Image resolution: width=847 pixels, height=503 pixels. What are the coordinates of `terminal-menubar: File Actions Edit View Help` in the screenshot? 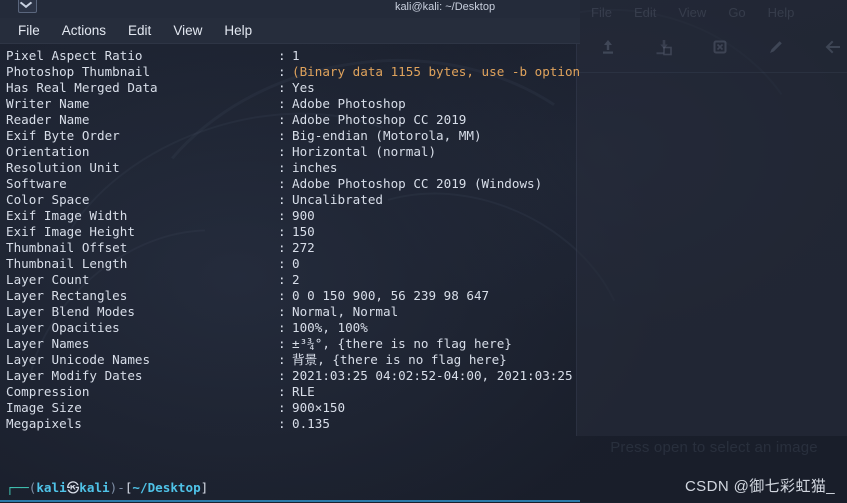 It's located at (290, 31).